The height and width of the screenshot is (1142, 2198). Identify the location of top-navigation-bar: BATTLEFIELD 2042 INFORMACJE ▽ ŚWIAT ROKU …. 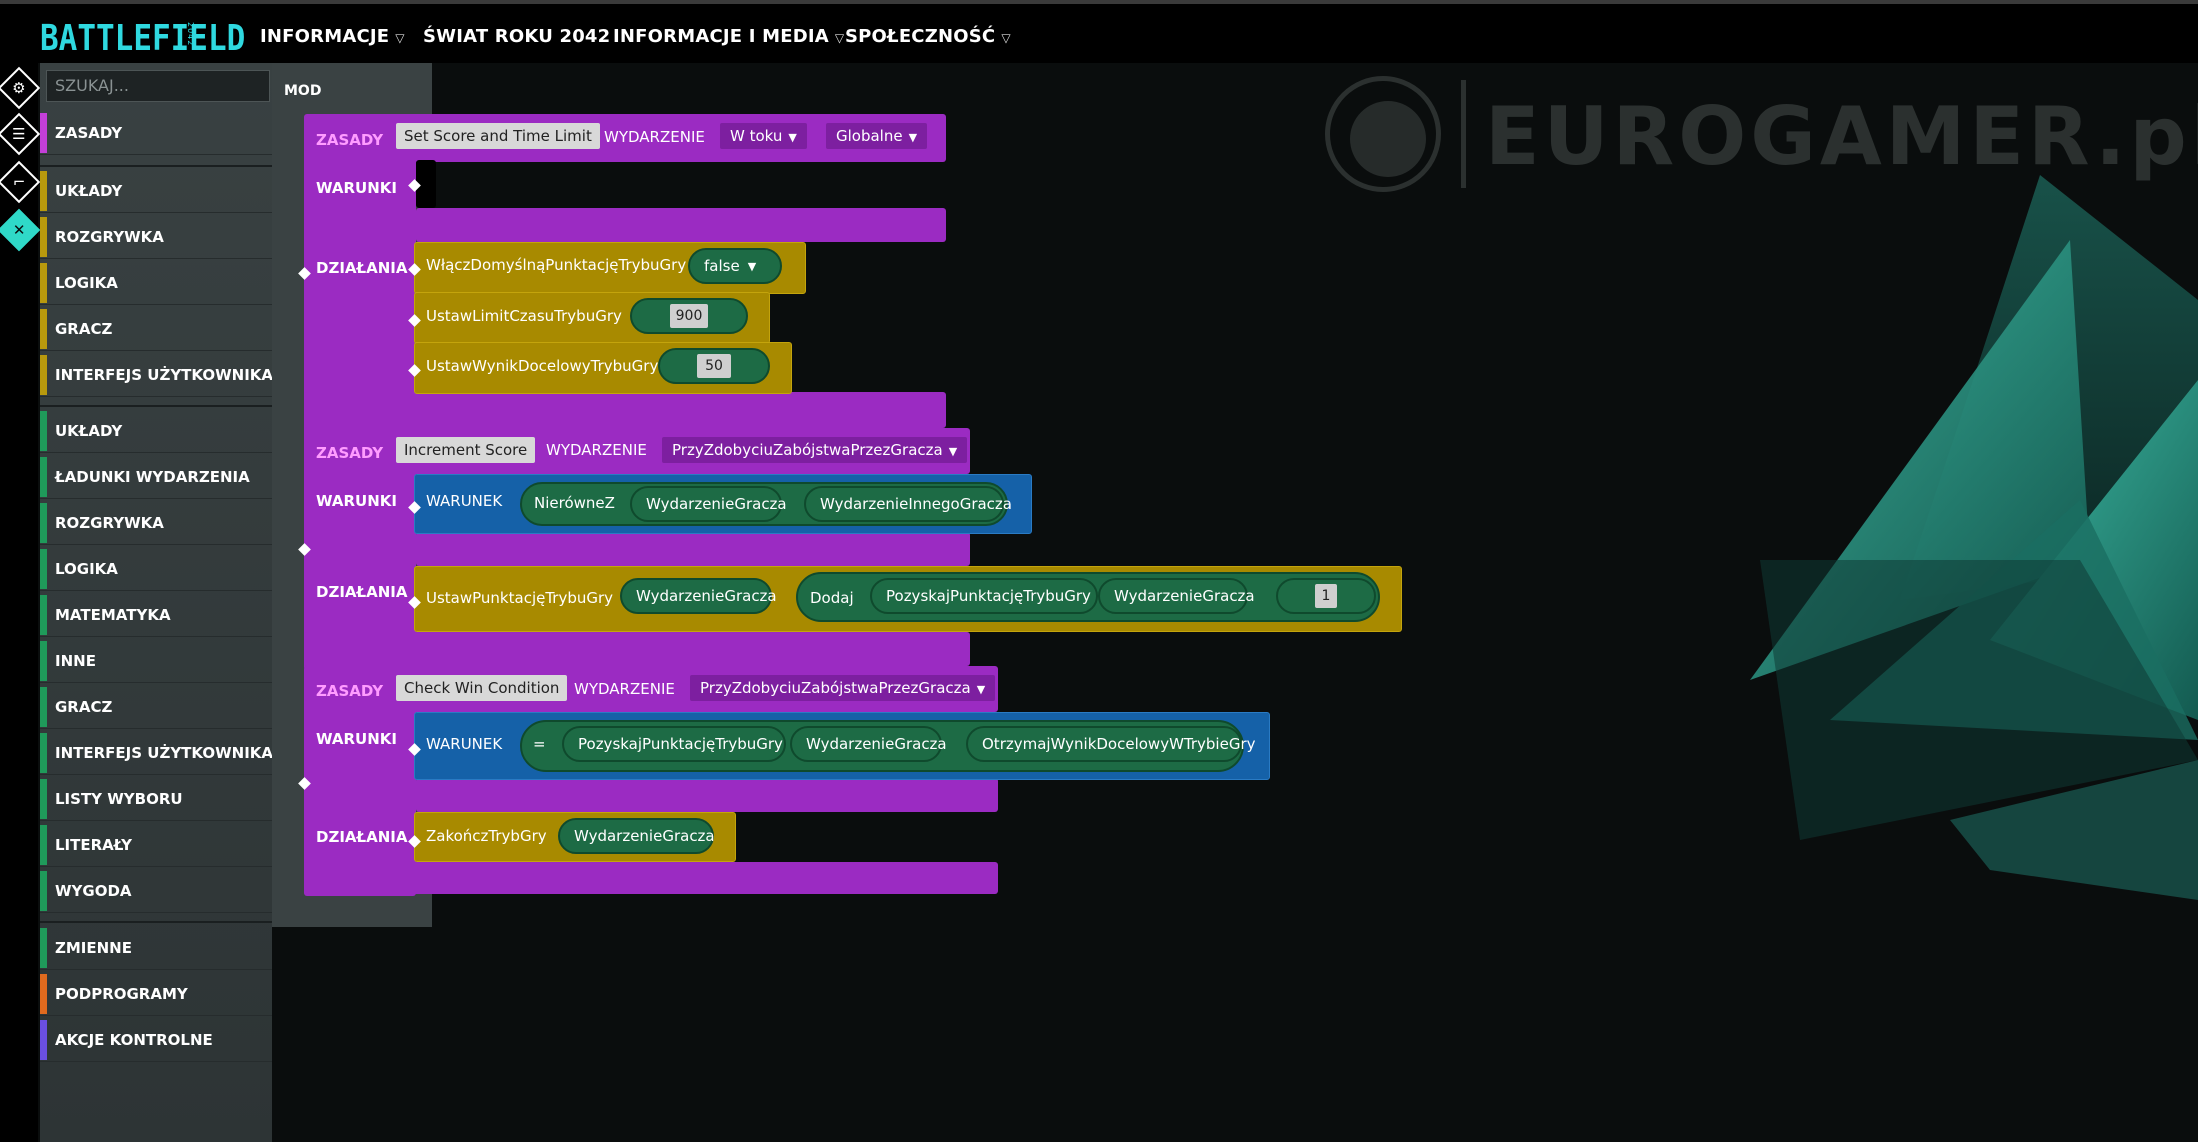
(1099, 31).